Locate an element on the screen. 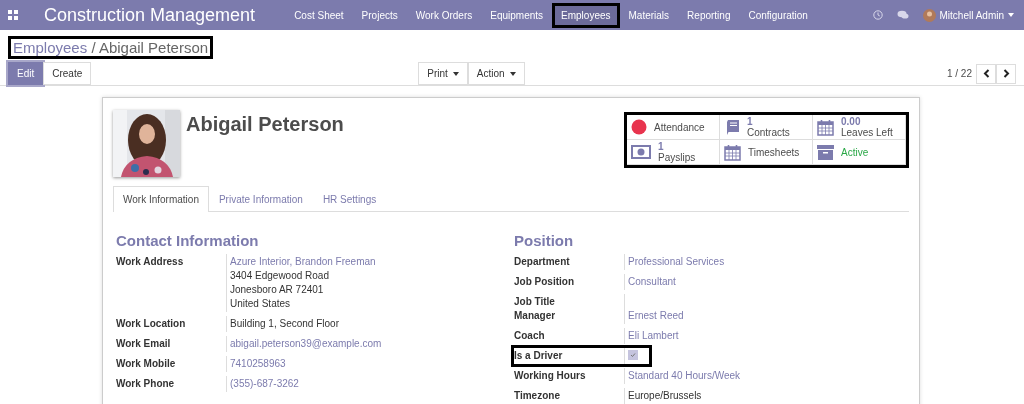  chat-icon is located at coordinates (902, 15).